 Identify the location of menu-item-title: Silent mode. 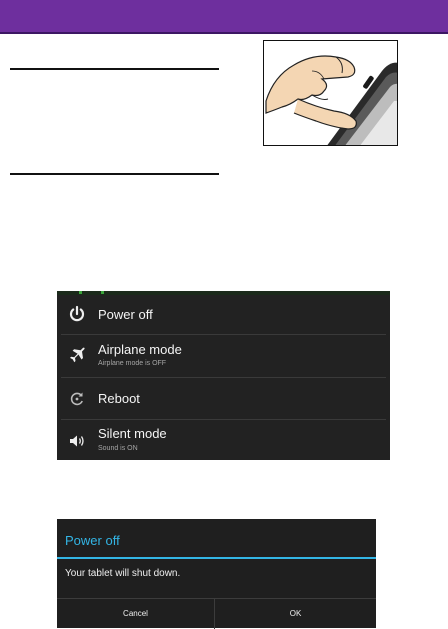
(132, 433).